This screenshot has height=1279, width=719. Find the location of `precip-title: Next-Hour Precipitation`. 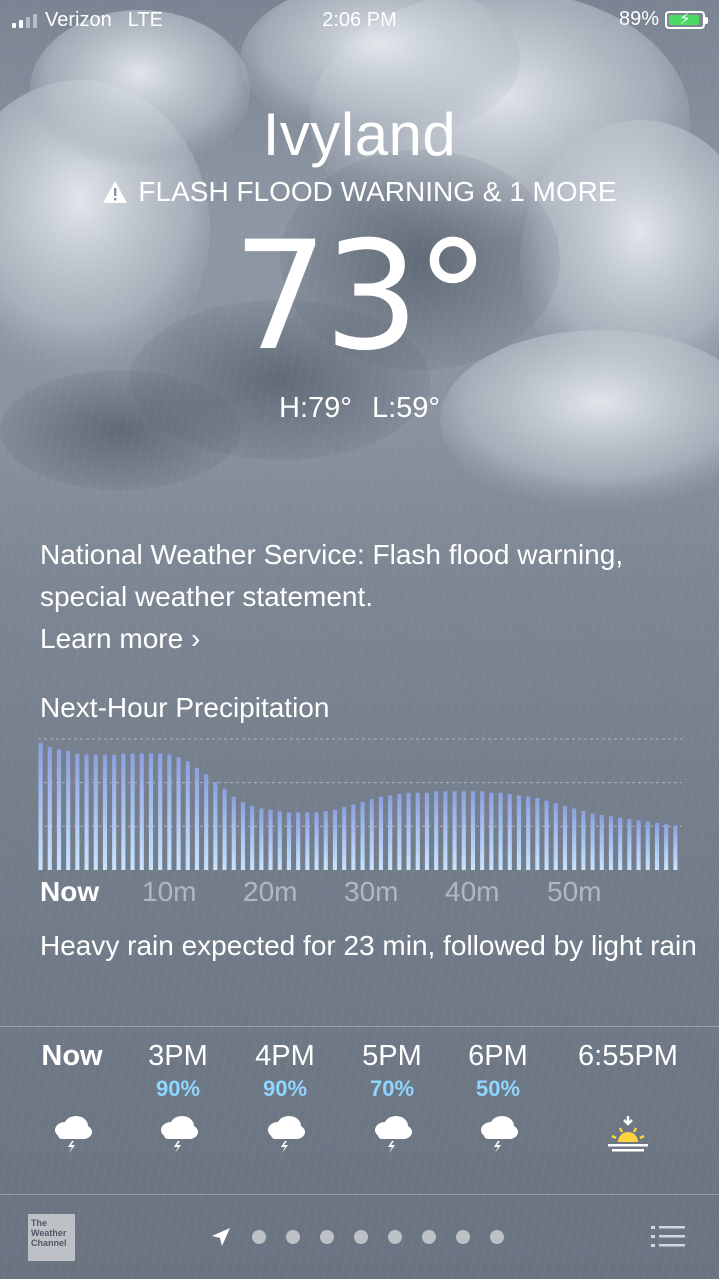

precip-title: Next-Hour Precipitation is located at coordinates (185, 707).